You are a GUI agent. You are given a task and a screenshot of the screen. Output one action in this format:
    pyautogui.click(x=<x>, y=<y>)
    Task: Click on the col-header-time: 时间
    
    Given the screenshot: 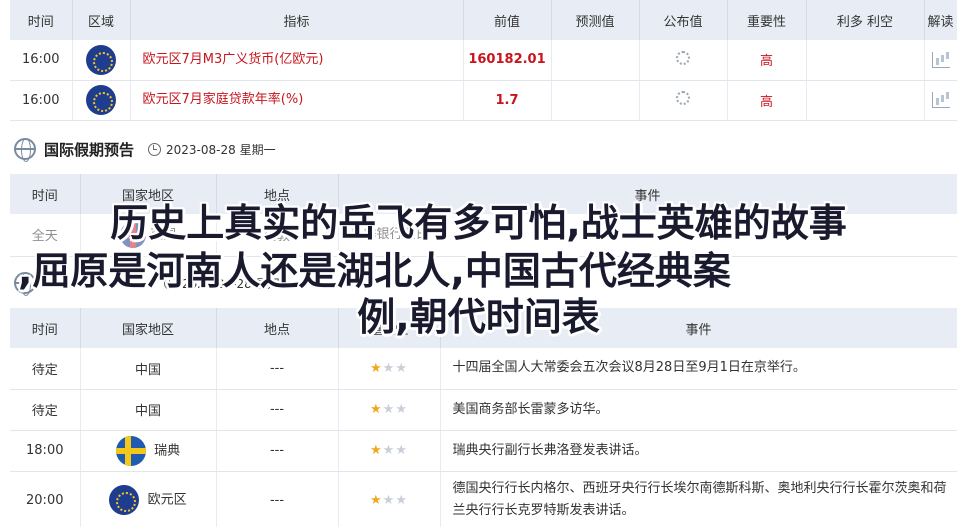 What is the action you would take?
    pyautogui.click(x=41, y=20)
    